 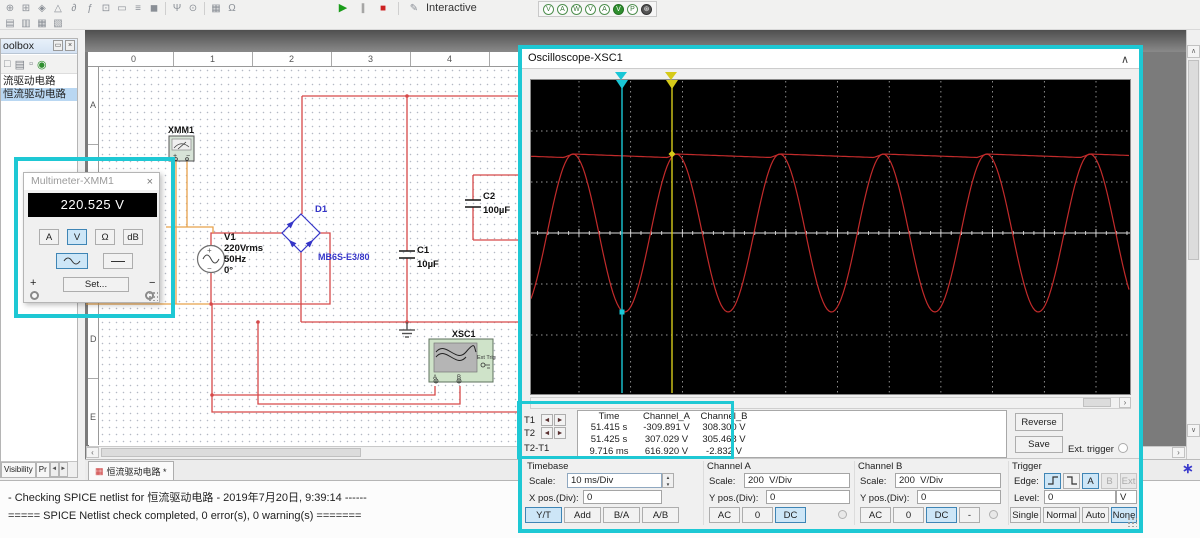 What do you see at coordinates (604, 9) in the screenshot?
I see `current-clamp-probe-icon: A` at bounding box center [604, 9].